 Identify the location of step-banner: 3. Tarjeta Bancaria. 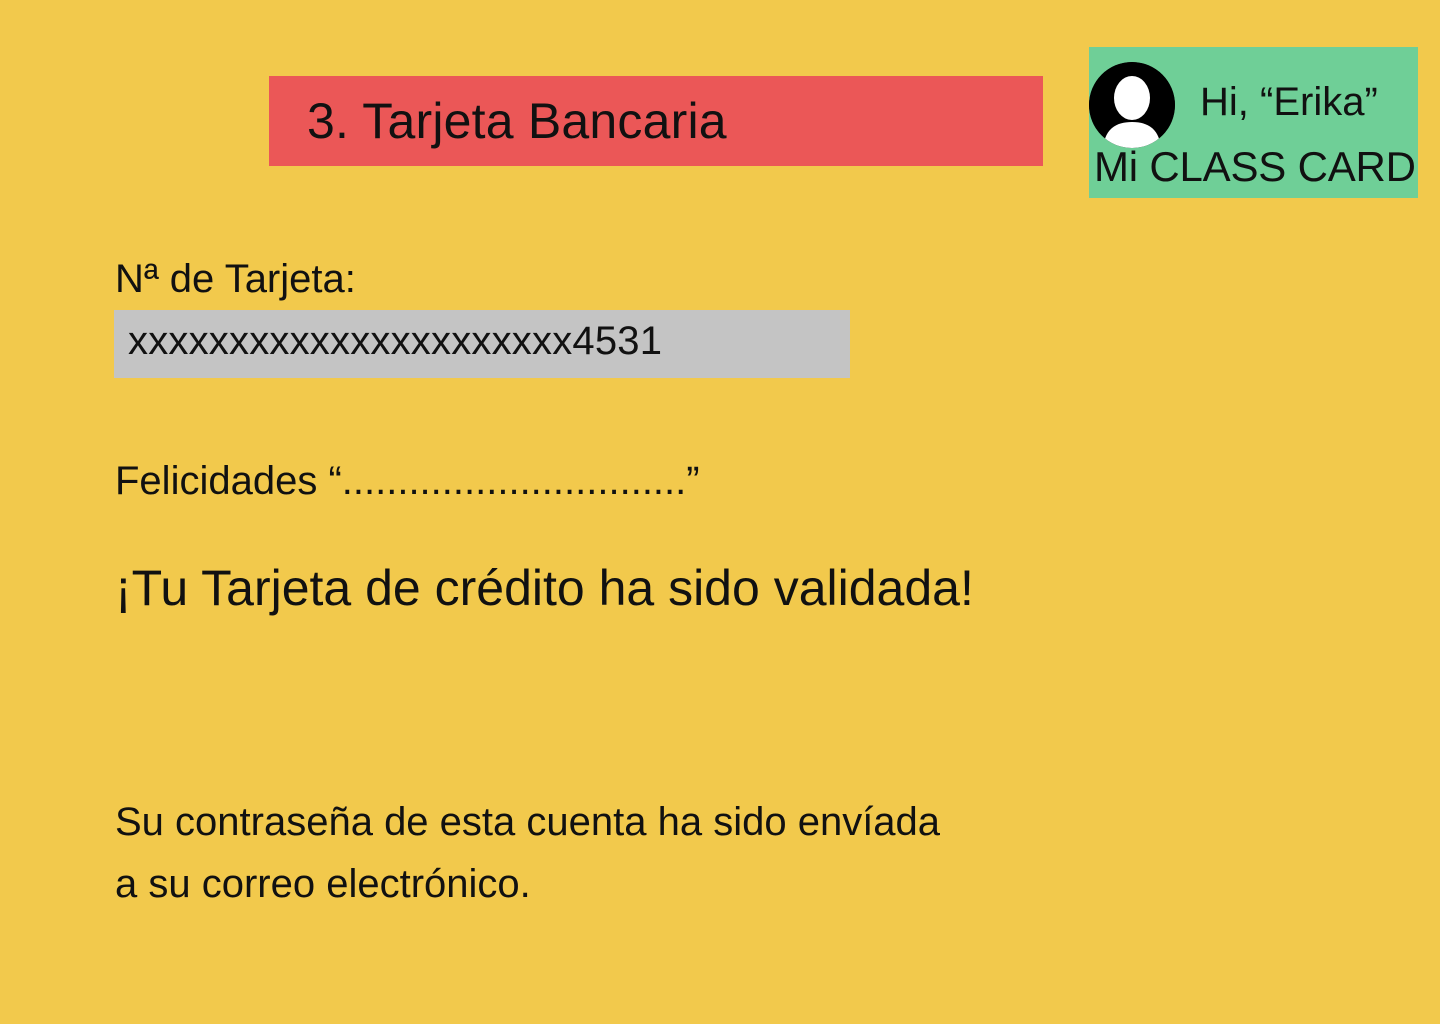
(656, 121).